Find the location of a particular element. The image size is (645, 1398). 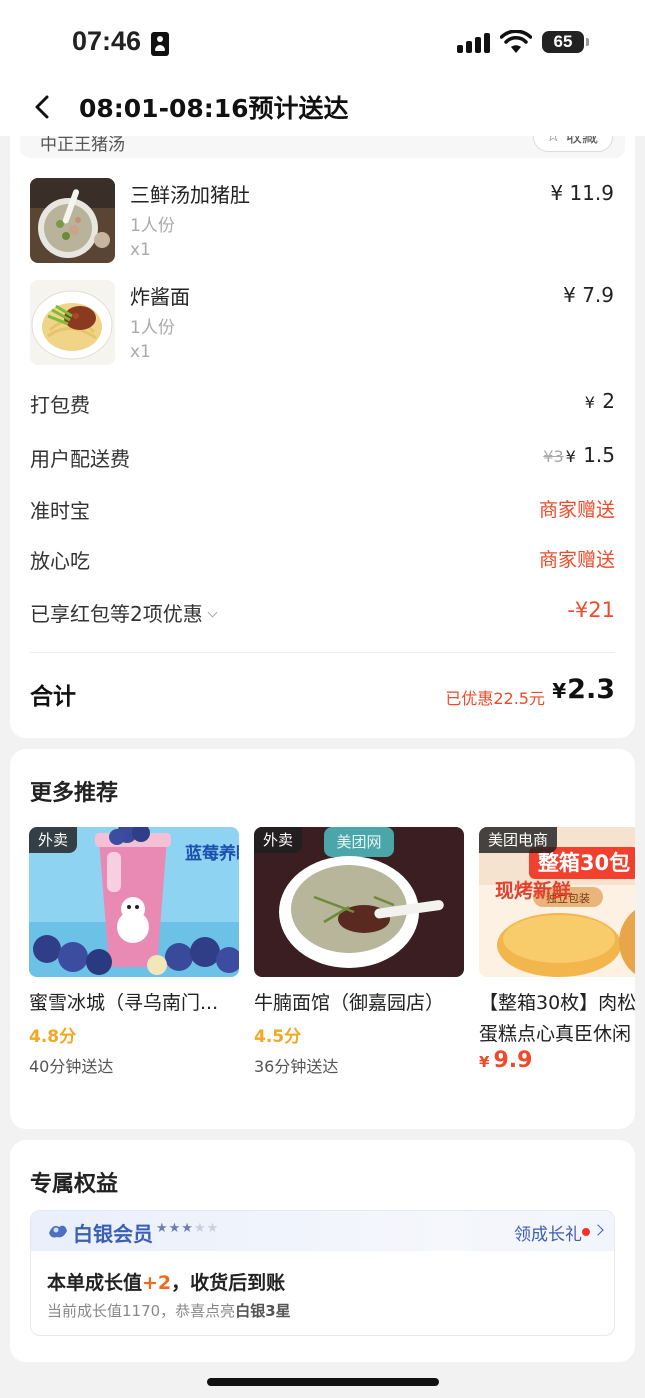

recommend-image-text: 现烤新鲜 is located at coordinates (533, 890).